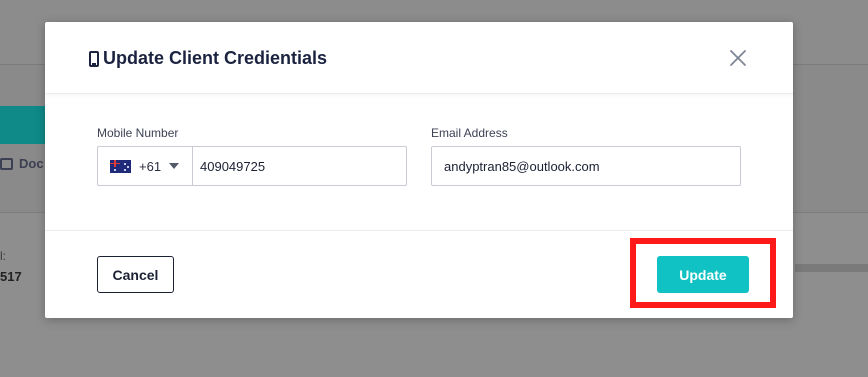  What do you see at coordinates (831, 268) in the screenshot?
I see `background-progress-bar` at bounding box center [831, 268].